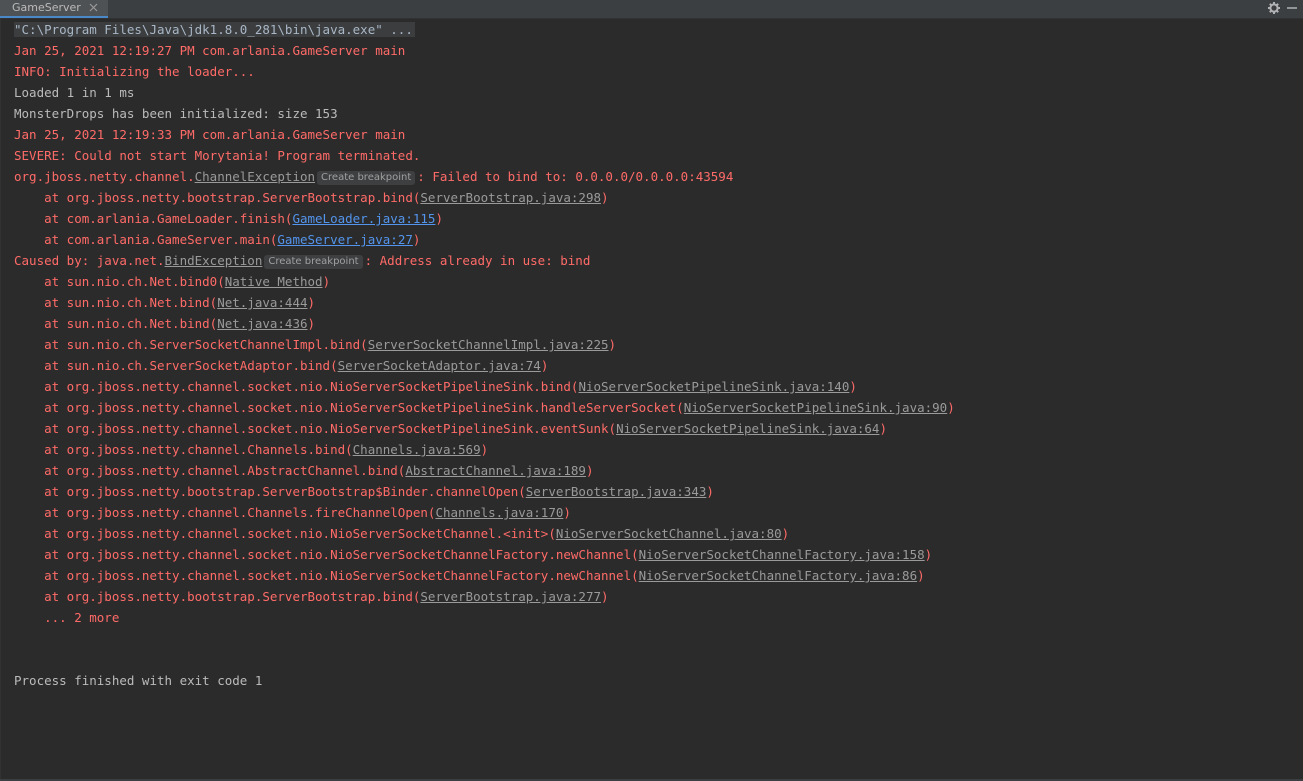  Describe the element at coordinates (46, 7) in the screenshot. I see `tab-title: GameServer` at that location.